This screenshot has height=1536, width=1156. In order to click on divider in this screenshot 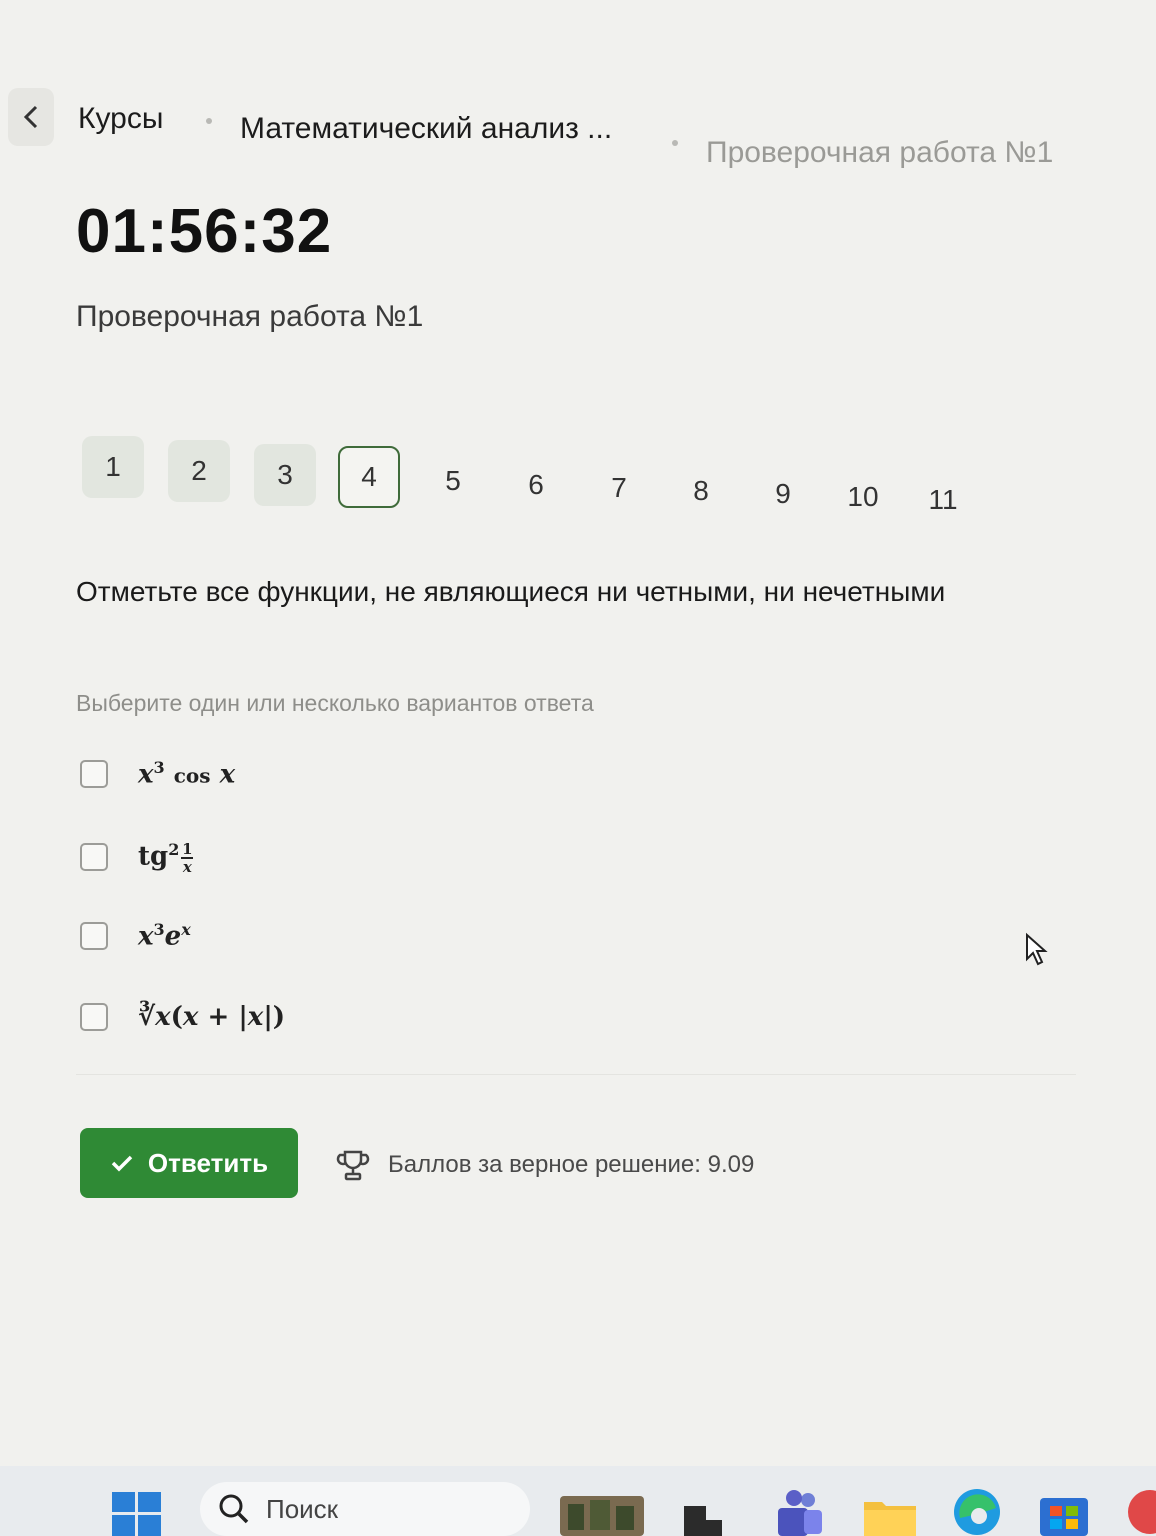, I will do `click(576, 1074)`.